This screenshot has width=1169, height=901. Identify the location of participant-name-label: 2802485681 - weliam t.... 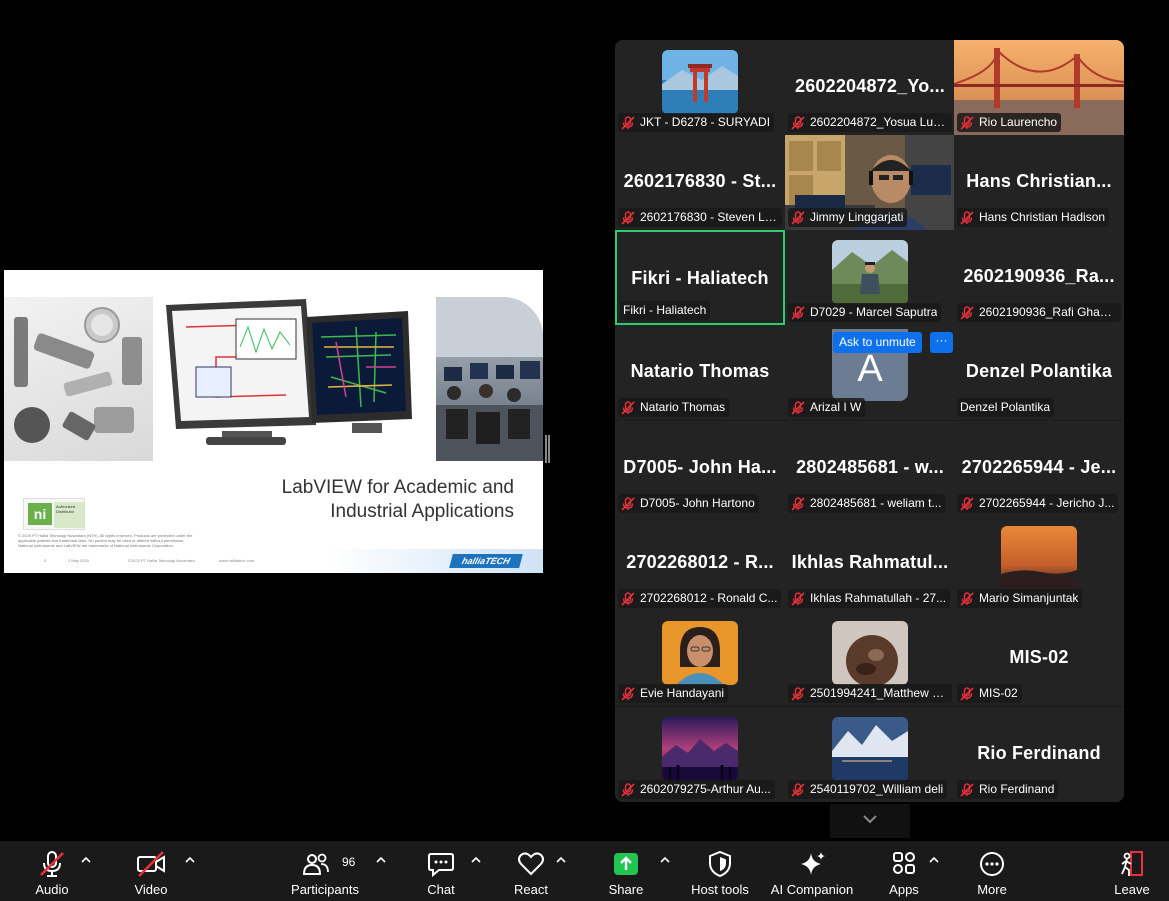
(867, 503).